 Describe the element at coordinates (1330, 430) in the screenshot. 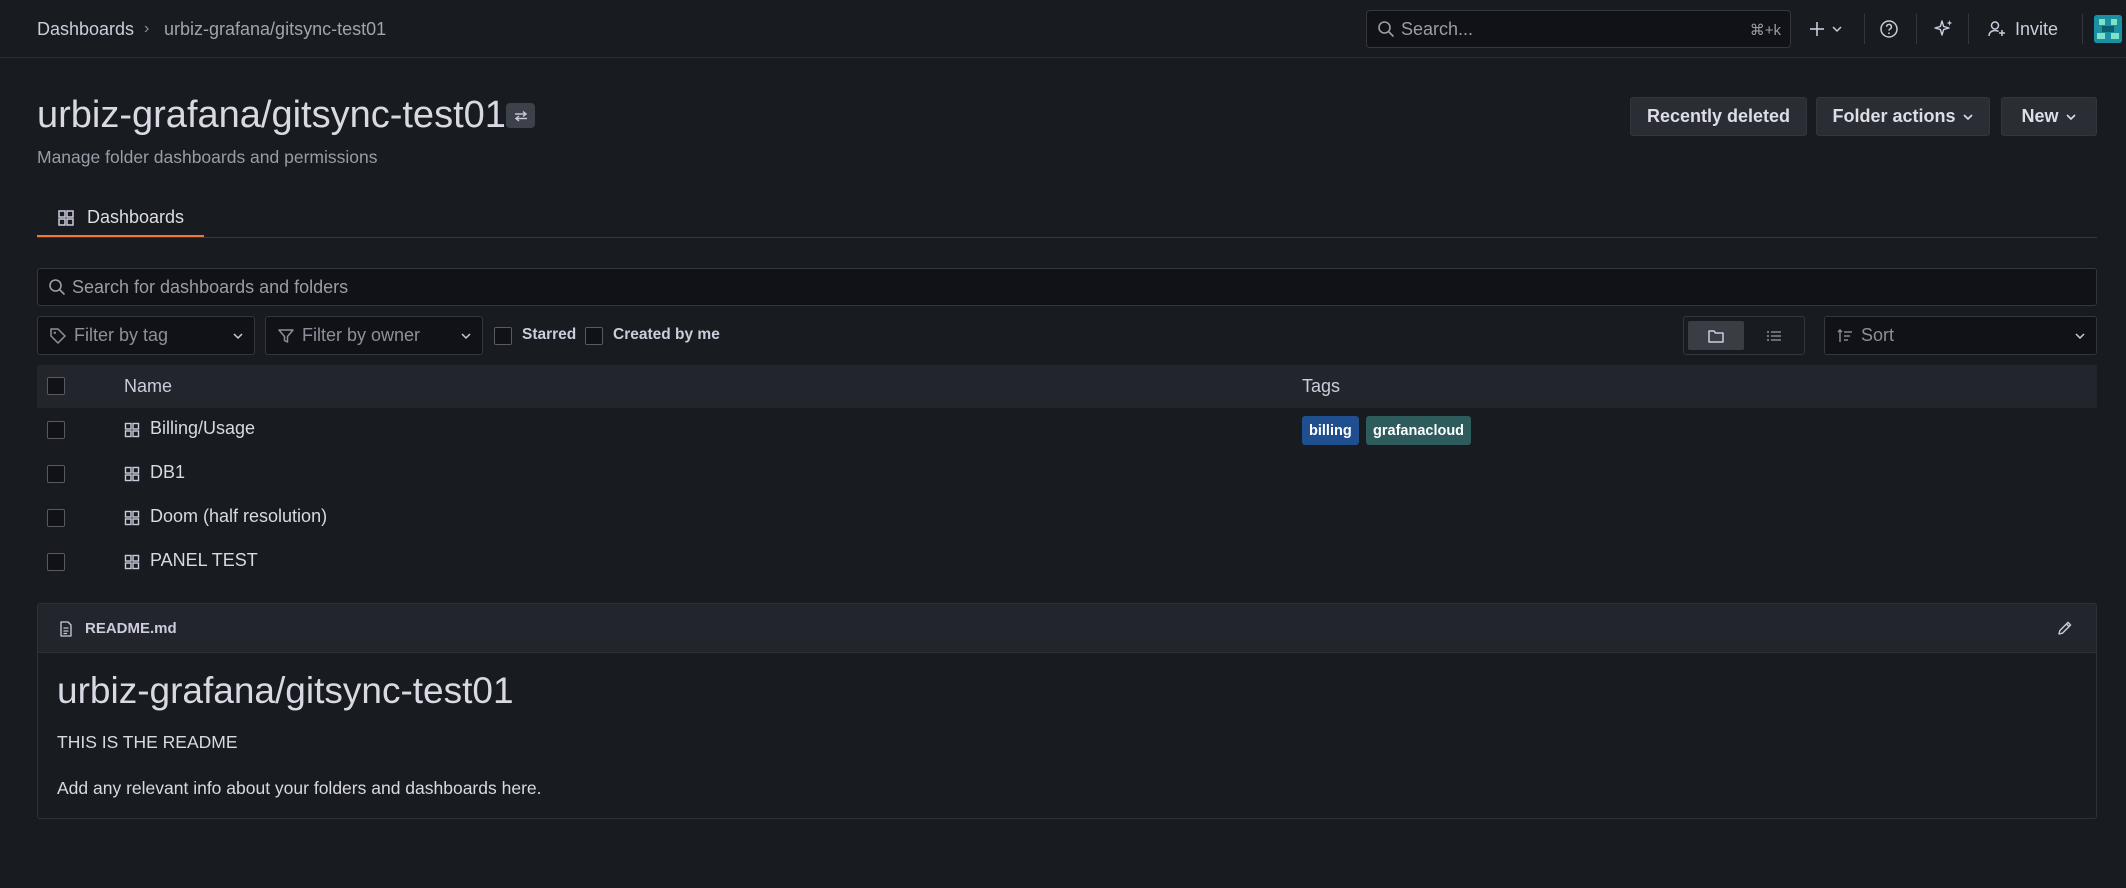

I see `tag-badge: billing` at that location.